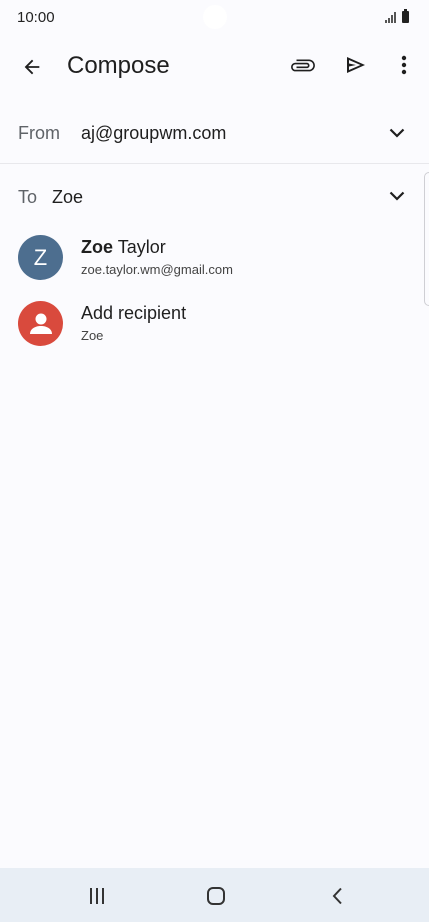  Describe the element at coordinates (40, 323) in the screenshot. I see `person-icon` at that location.